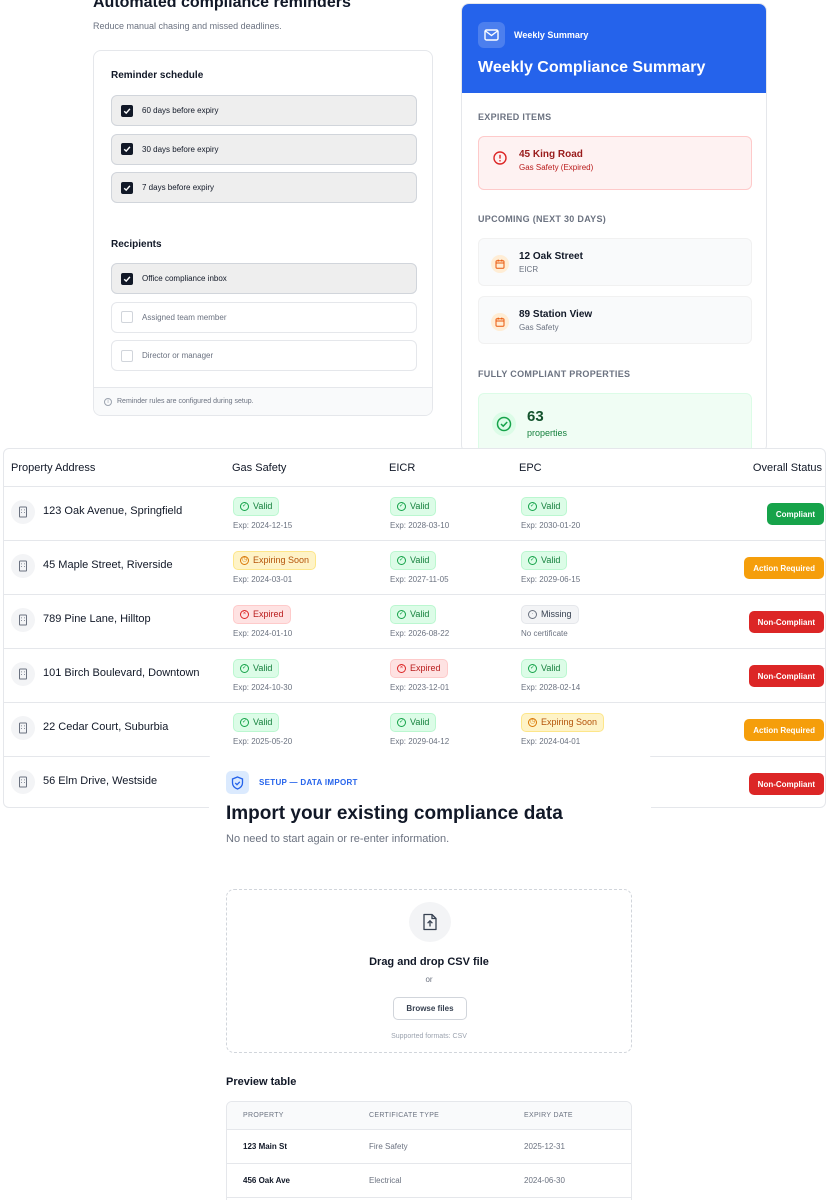 The width and height of the screenshot is (834, 1200). Describe the element at coordinates (430, 1008) in the screenshot. I see `browse-files-button: Browse files` at that location.